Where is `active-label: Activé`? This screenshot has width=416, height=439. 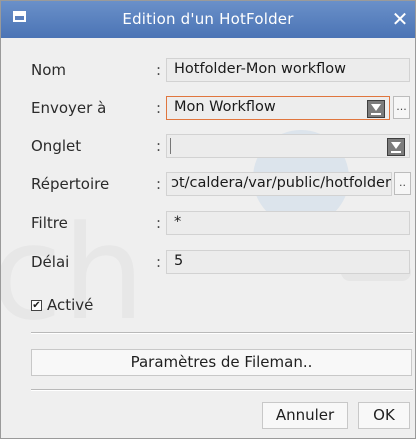 active-label: Activé is located at coordinates (70, 305).